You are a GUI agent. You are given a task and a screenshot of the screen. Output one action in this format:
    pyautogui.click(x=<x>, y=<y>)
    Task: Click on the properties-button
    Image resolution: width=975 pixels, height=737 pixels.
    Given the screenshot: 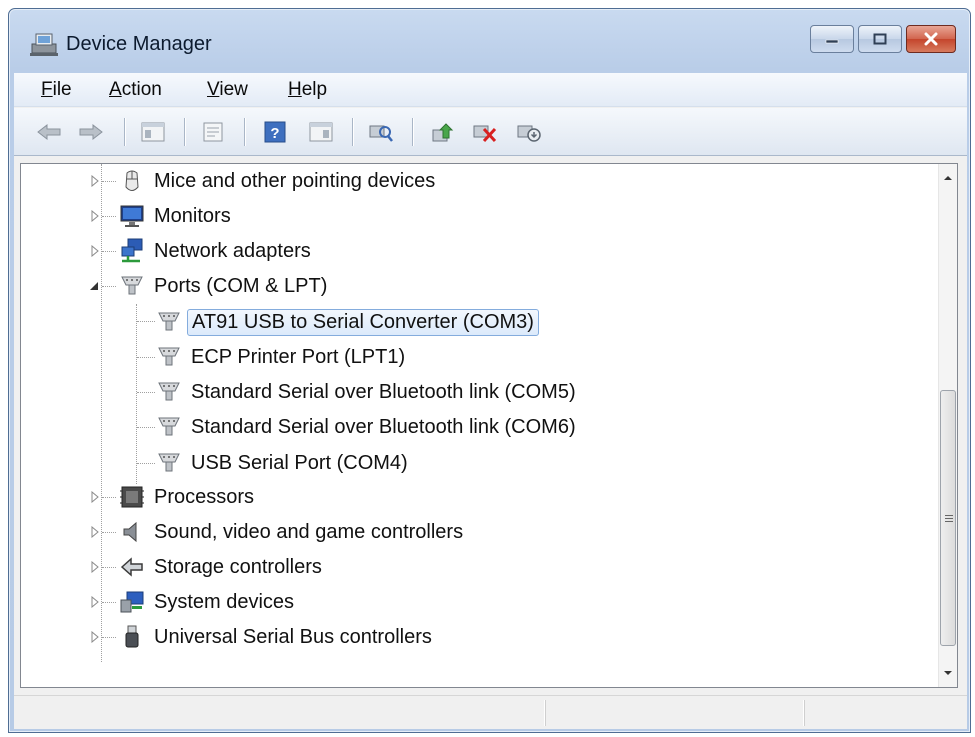 What is the action you would take?
    pyautogui.click(x=213, y=132)
    